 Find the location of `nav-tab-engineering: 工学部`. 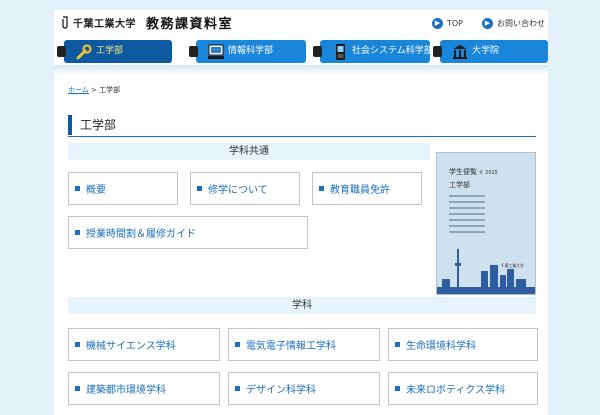

nav-tab-engineering: 工学部 is located at coordinates (114, 51).